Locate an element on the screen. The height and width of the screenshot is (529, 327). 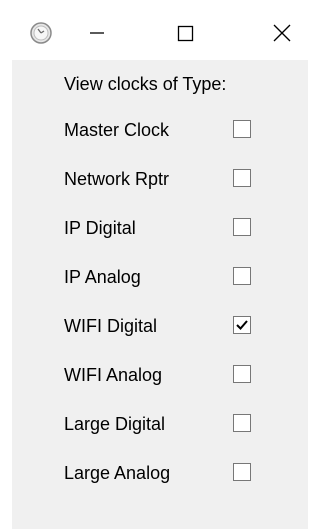
view-type-heading: View clocks of Type: is located at coordinates (145, 84).